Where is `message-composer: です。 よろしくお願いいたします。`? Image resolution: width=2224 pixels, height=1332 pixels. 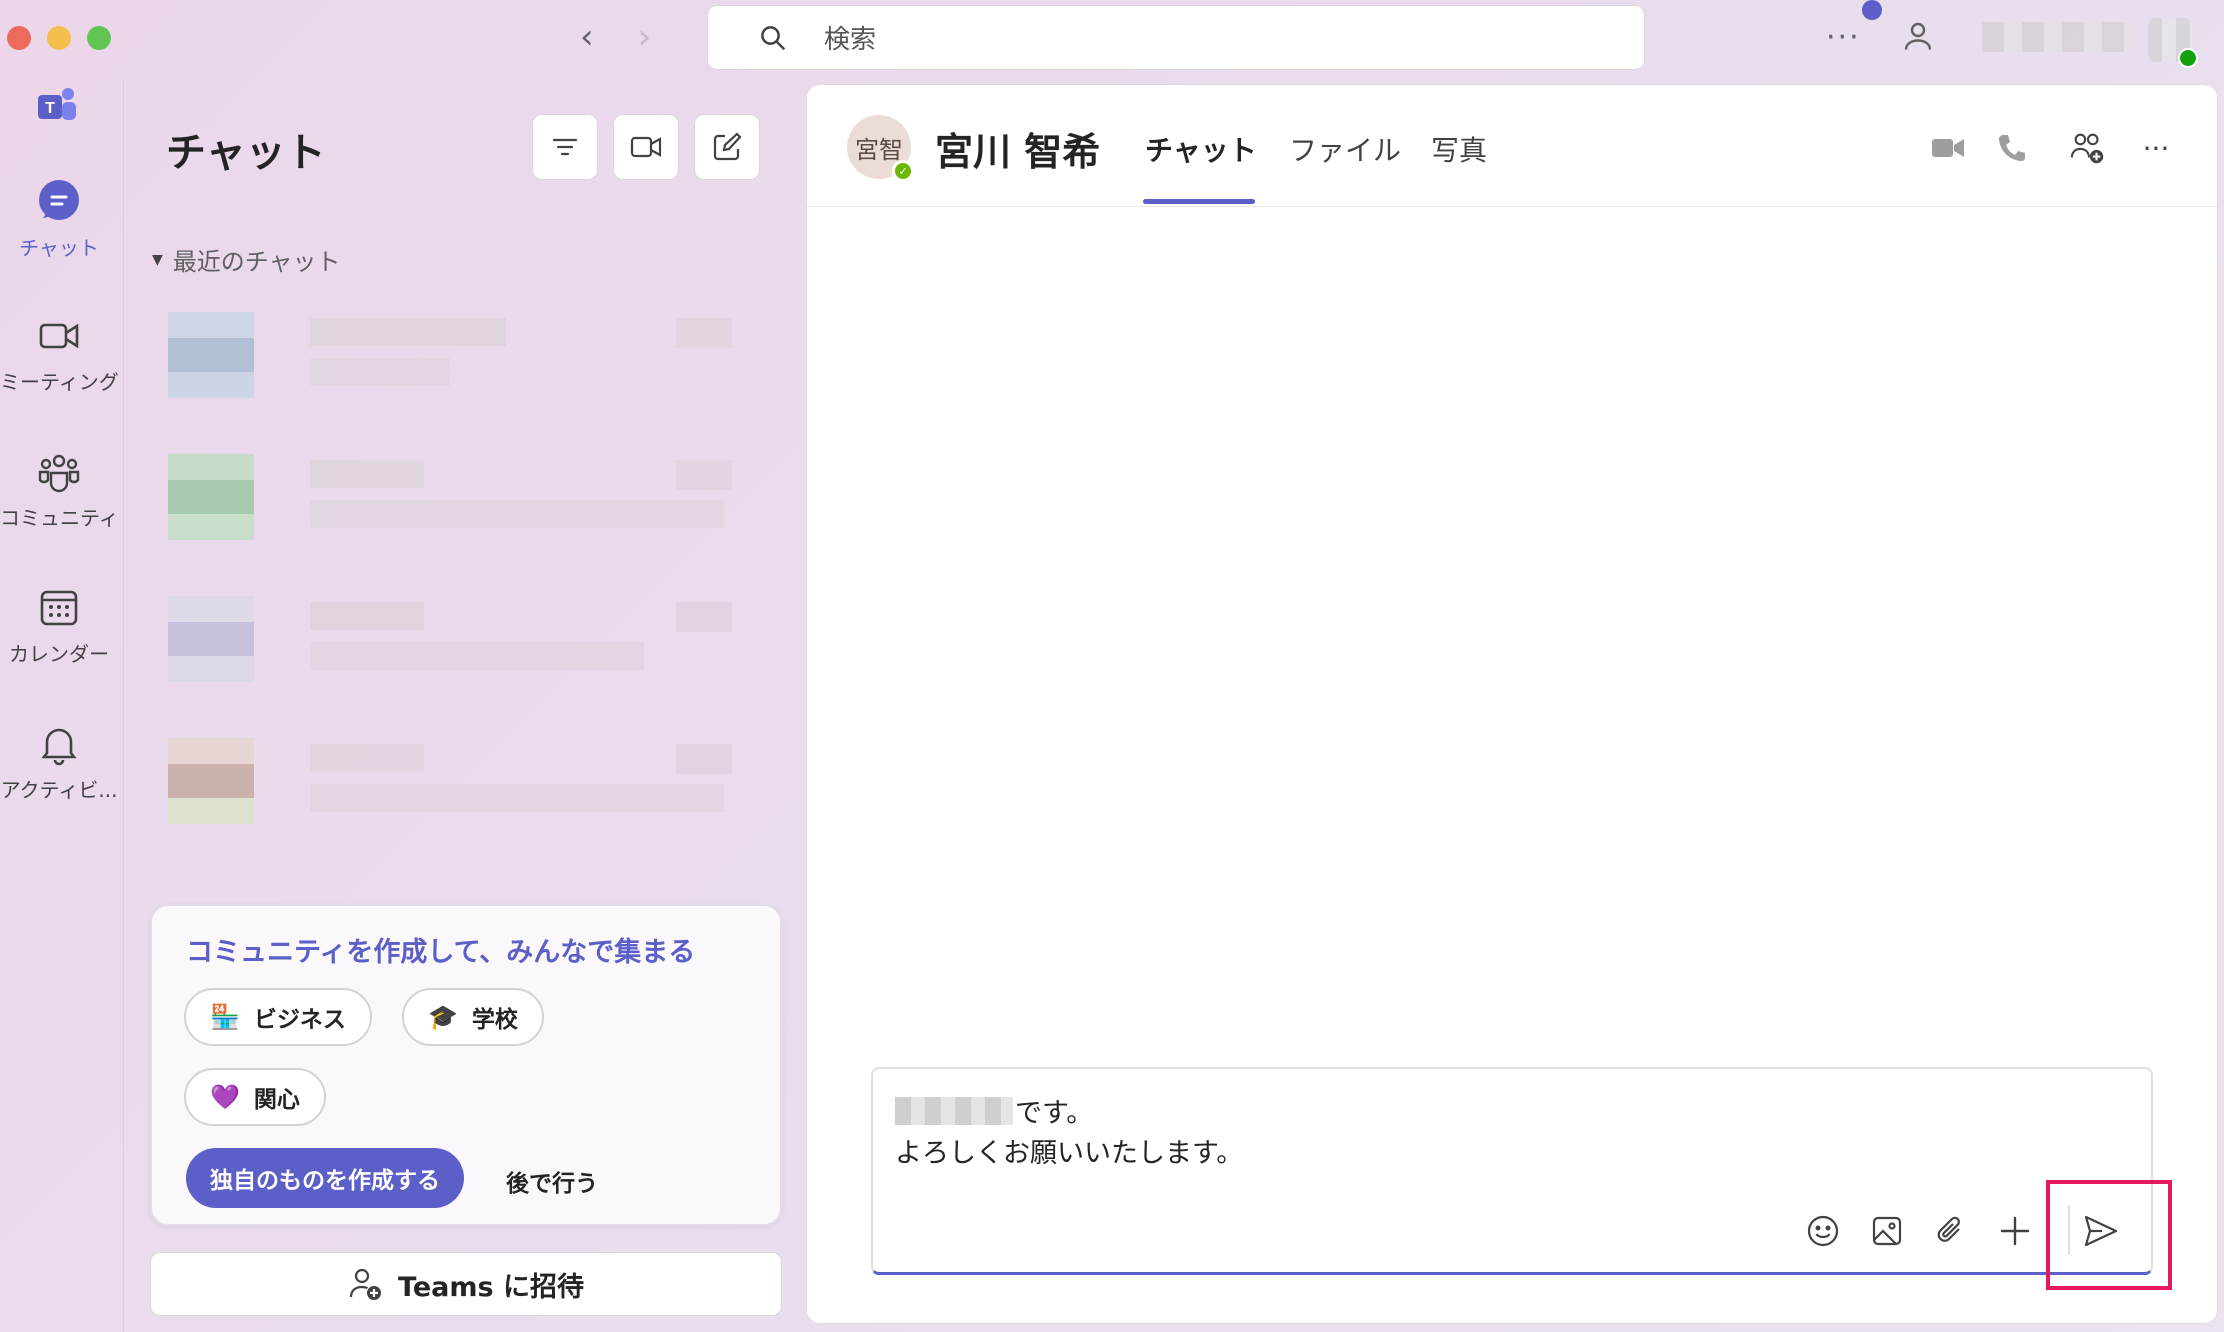 message-composer: です。 よろしくお願いいたします。 is located at coordinates (1512, 1171).